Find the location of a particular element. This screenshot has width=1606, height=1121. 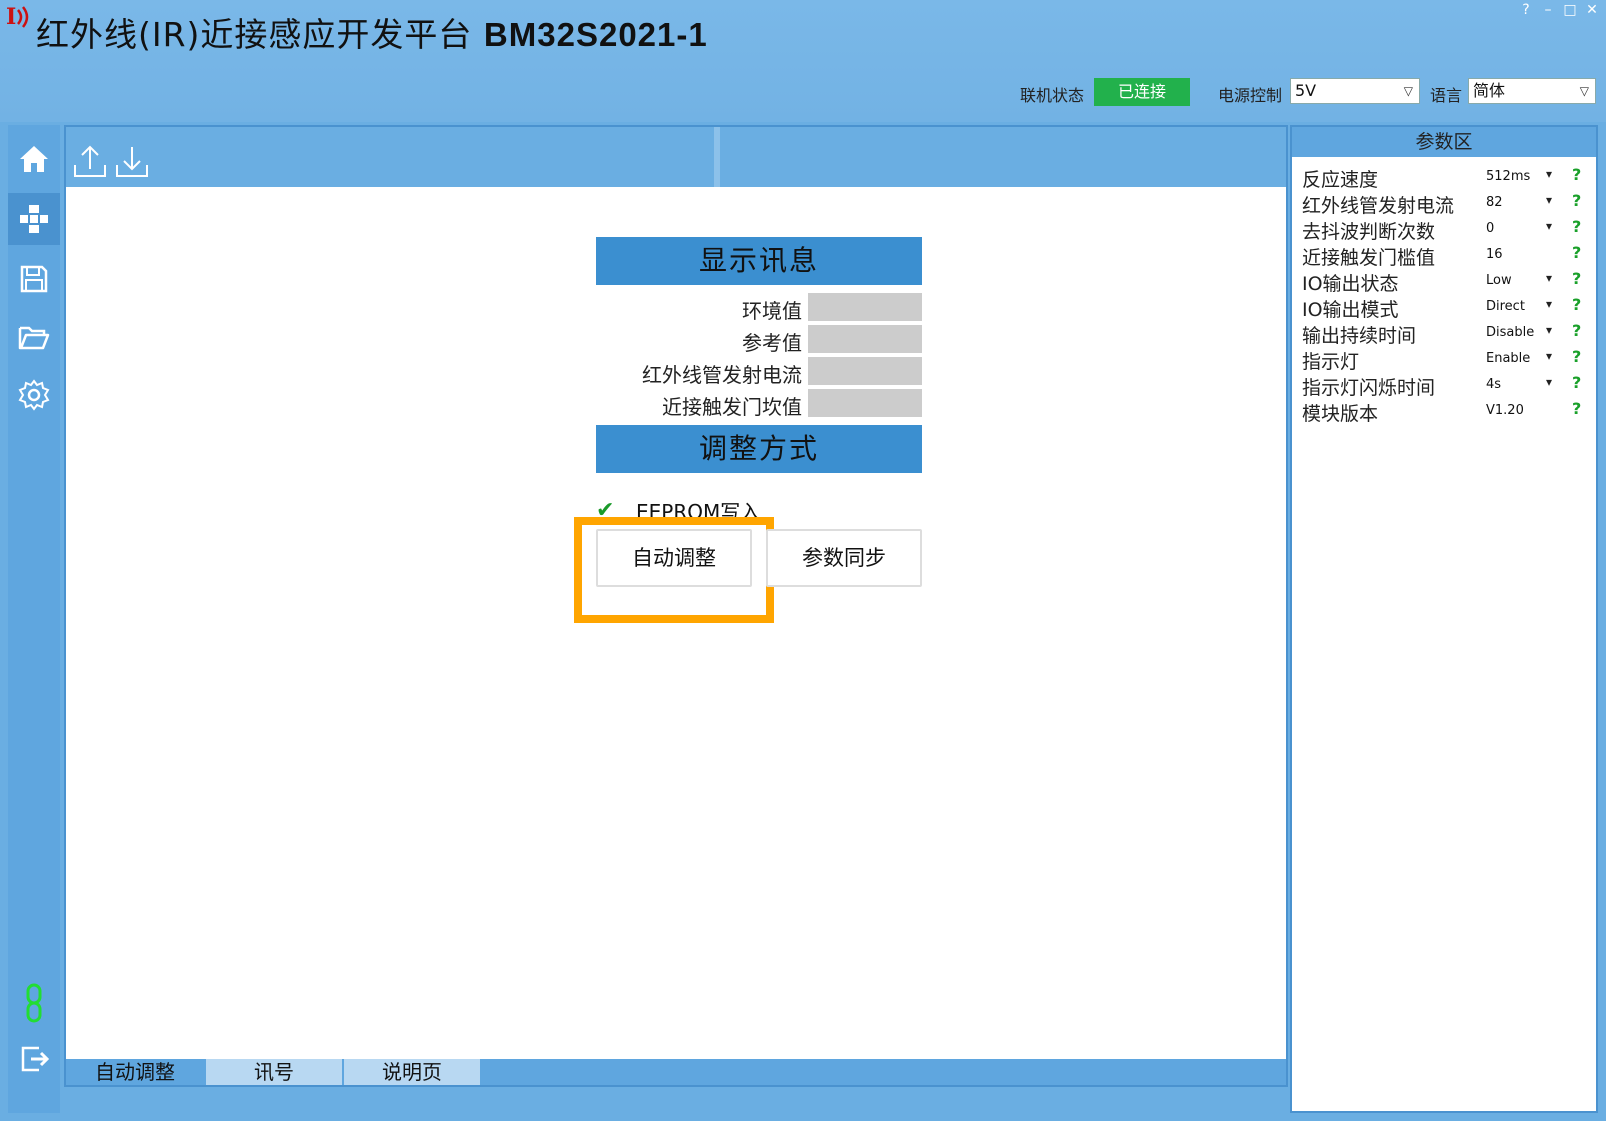

info-label: 参考值 is located at coordinates (772, 343).